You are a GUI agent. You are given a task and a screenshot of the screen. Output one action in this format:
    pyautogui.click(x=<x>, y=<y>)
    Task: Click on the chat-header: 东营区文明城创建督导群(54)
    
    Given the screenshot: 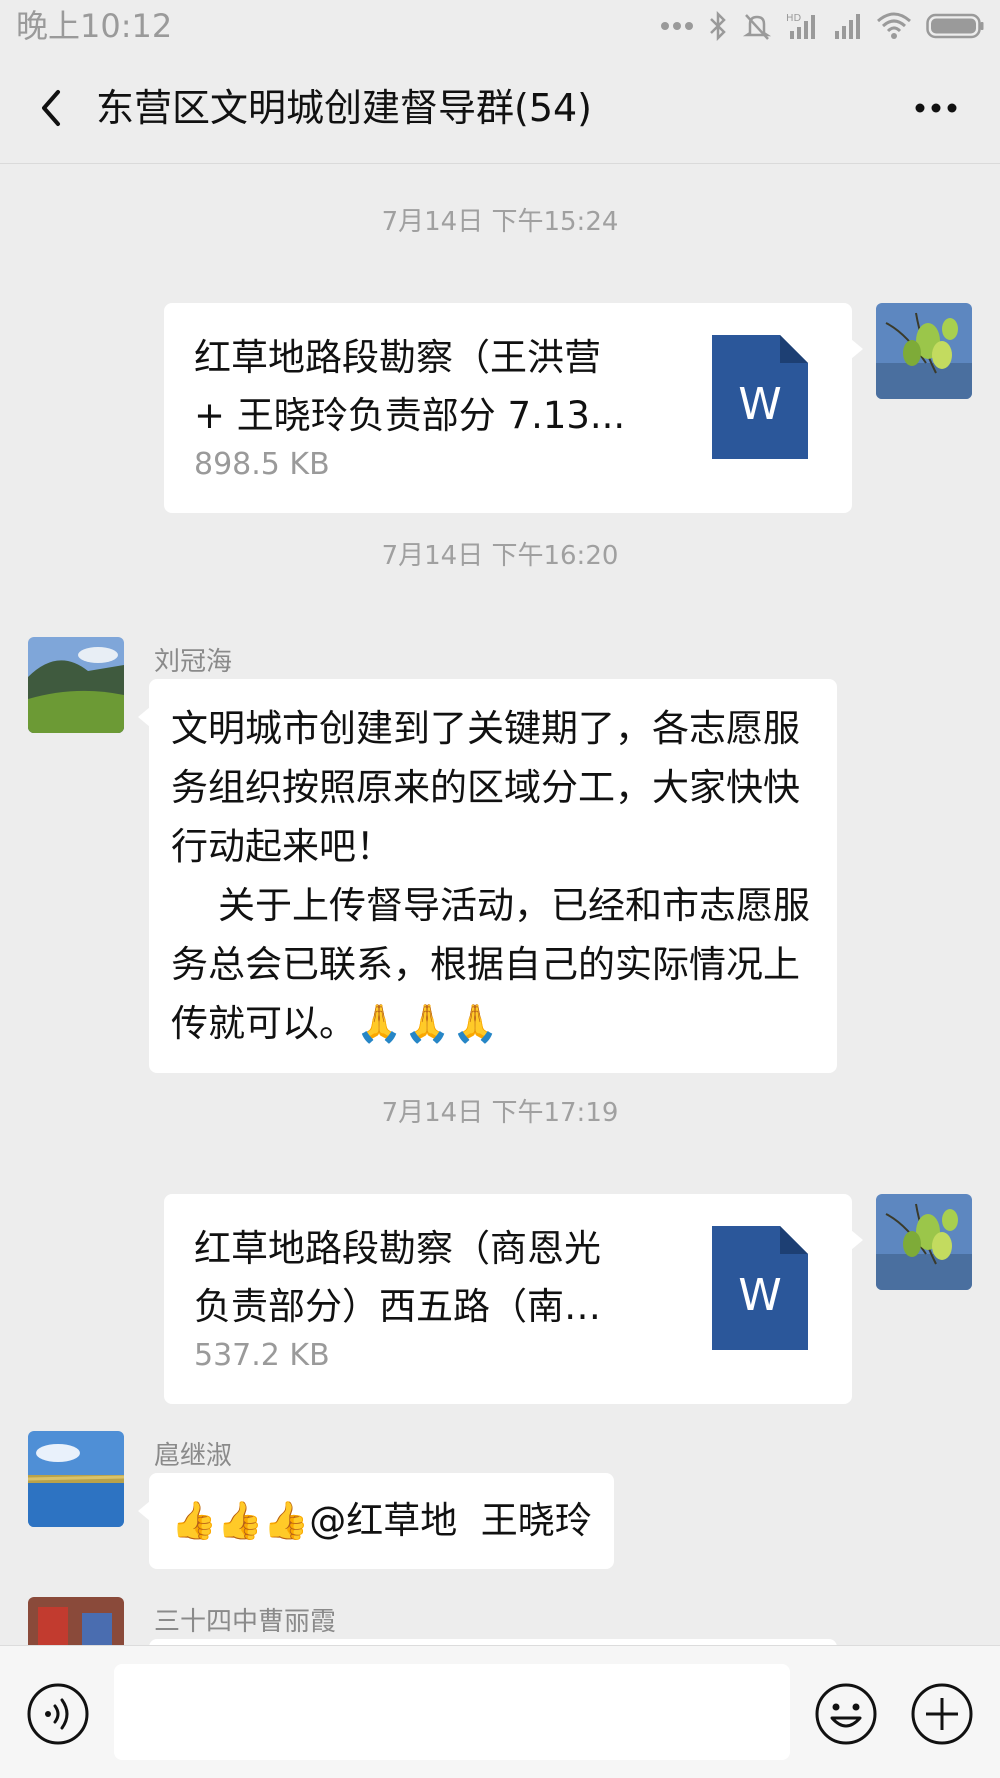 What is the action you would take?
    pyautogui.click(x=500, y=108)
    